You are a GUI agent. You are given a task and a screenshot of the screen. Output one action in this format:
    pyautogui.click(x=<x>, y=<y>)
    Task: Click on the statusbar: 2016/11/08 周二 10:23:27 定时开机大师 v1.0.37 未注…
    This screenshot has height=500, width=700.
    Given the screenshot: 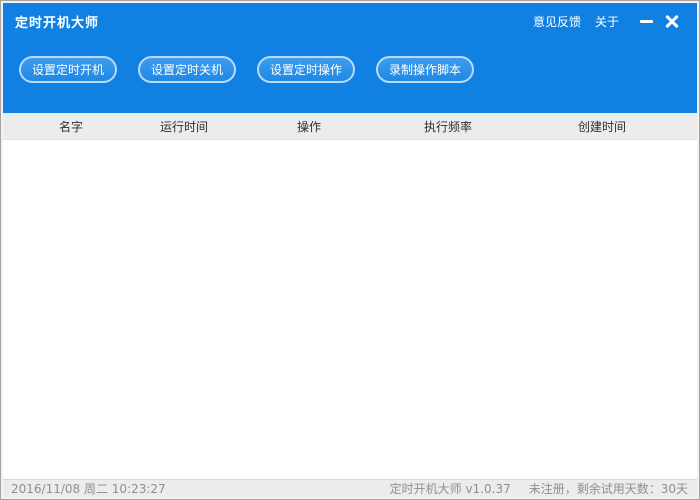 What is the action you would take?
    pyautogui.click(x=350, y=488)
    